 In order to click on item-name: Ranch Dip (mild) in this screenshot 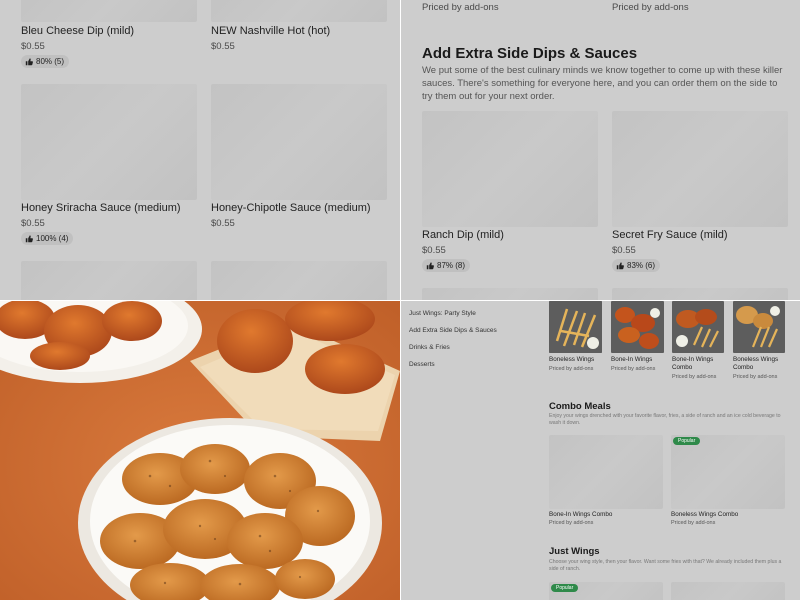, I will do `click(463, 235)`.